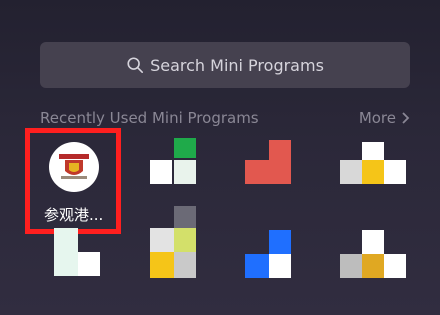 Image resolution: width=440 pixels, height=315 pixels. Describe the element at coordinates (237, 65) in the screenshot. I see `search-placeholder: Search Mini Programs` at that location.